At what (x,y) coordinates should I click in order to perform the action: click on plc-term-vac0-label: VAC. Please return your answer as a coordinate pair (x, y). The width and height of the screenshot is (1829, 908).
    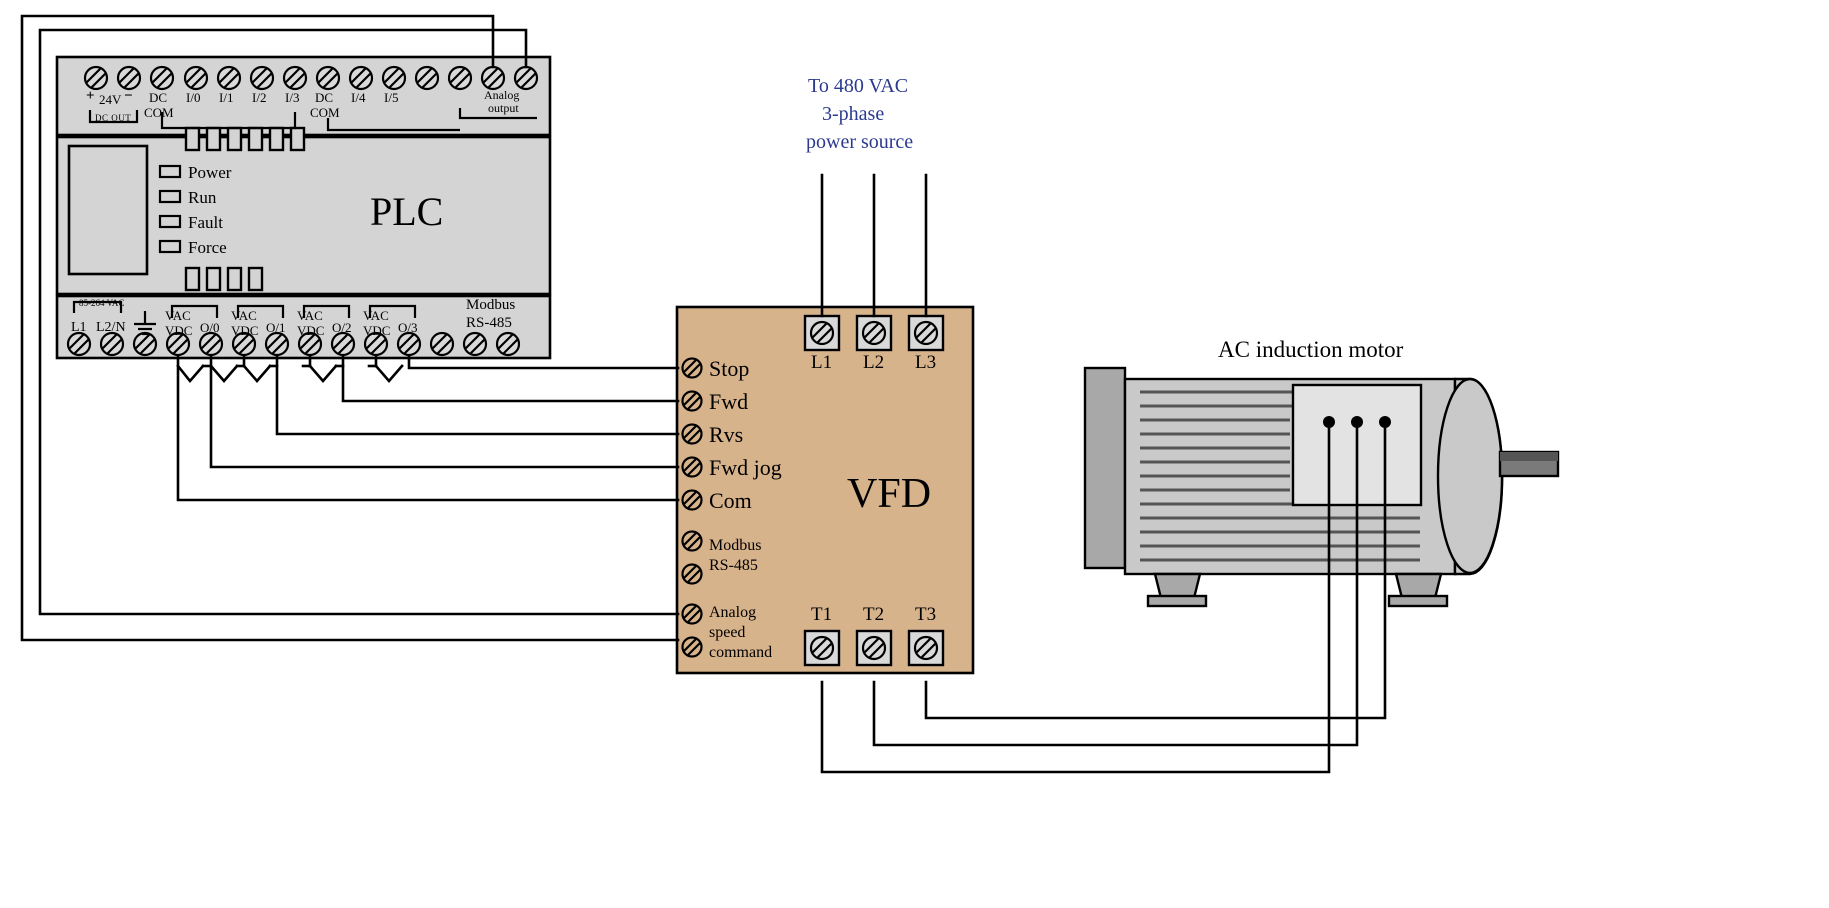
    Looking at the image, I should click on (178, 315).